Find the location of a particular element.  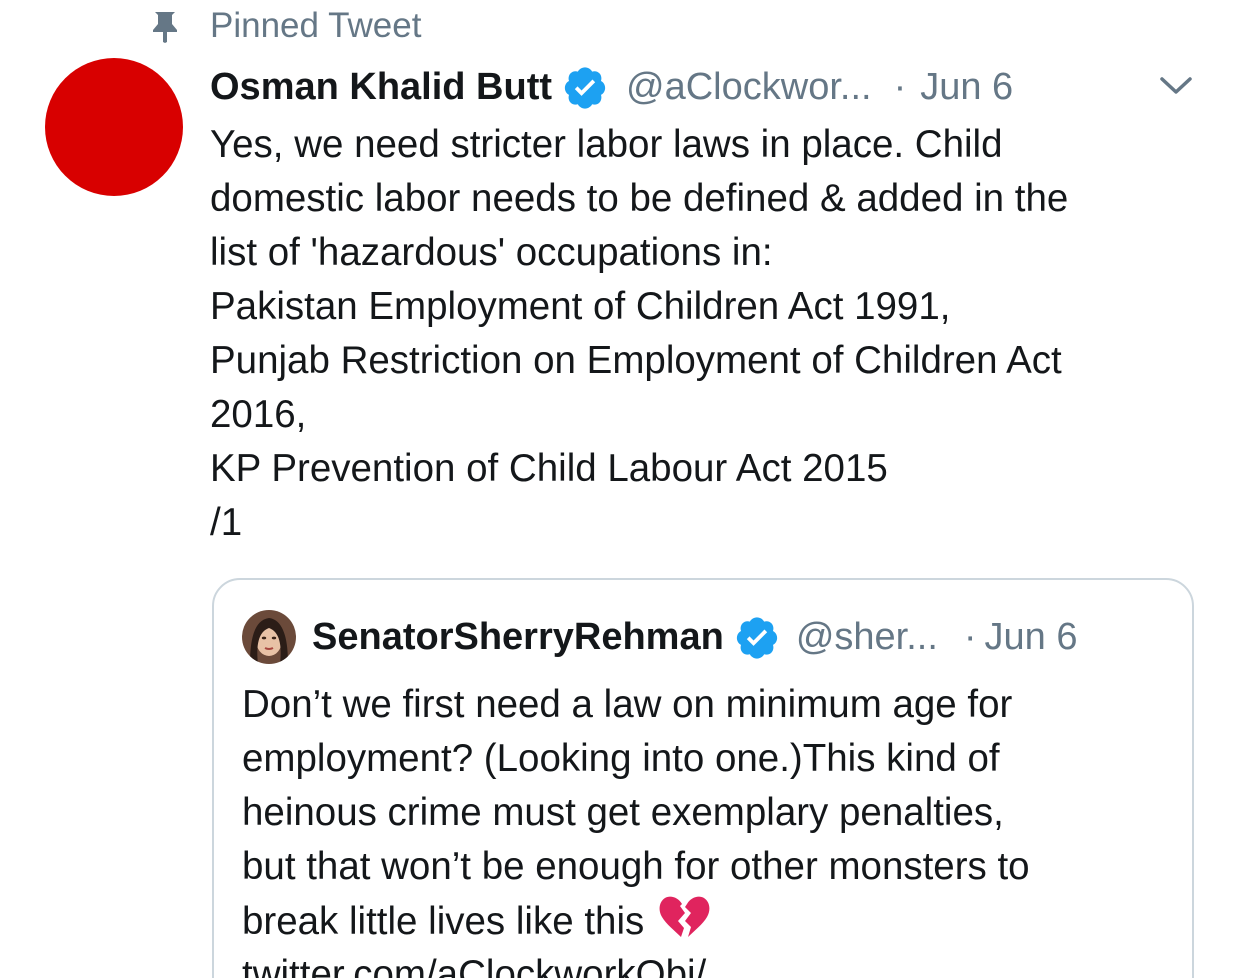

tweet-header: Osman Khalid Butt @aClockwor... · Jun 6 is located at coordinates (611, 87).